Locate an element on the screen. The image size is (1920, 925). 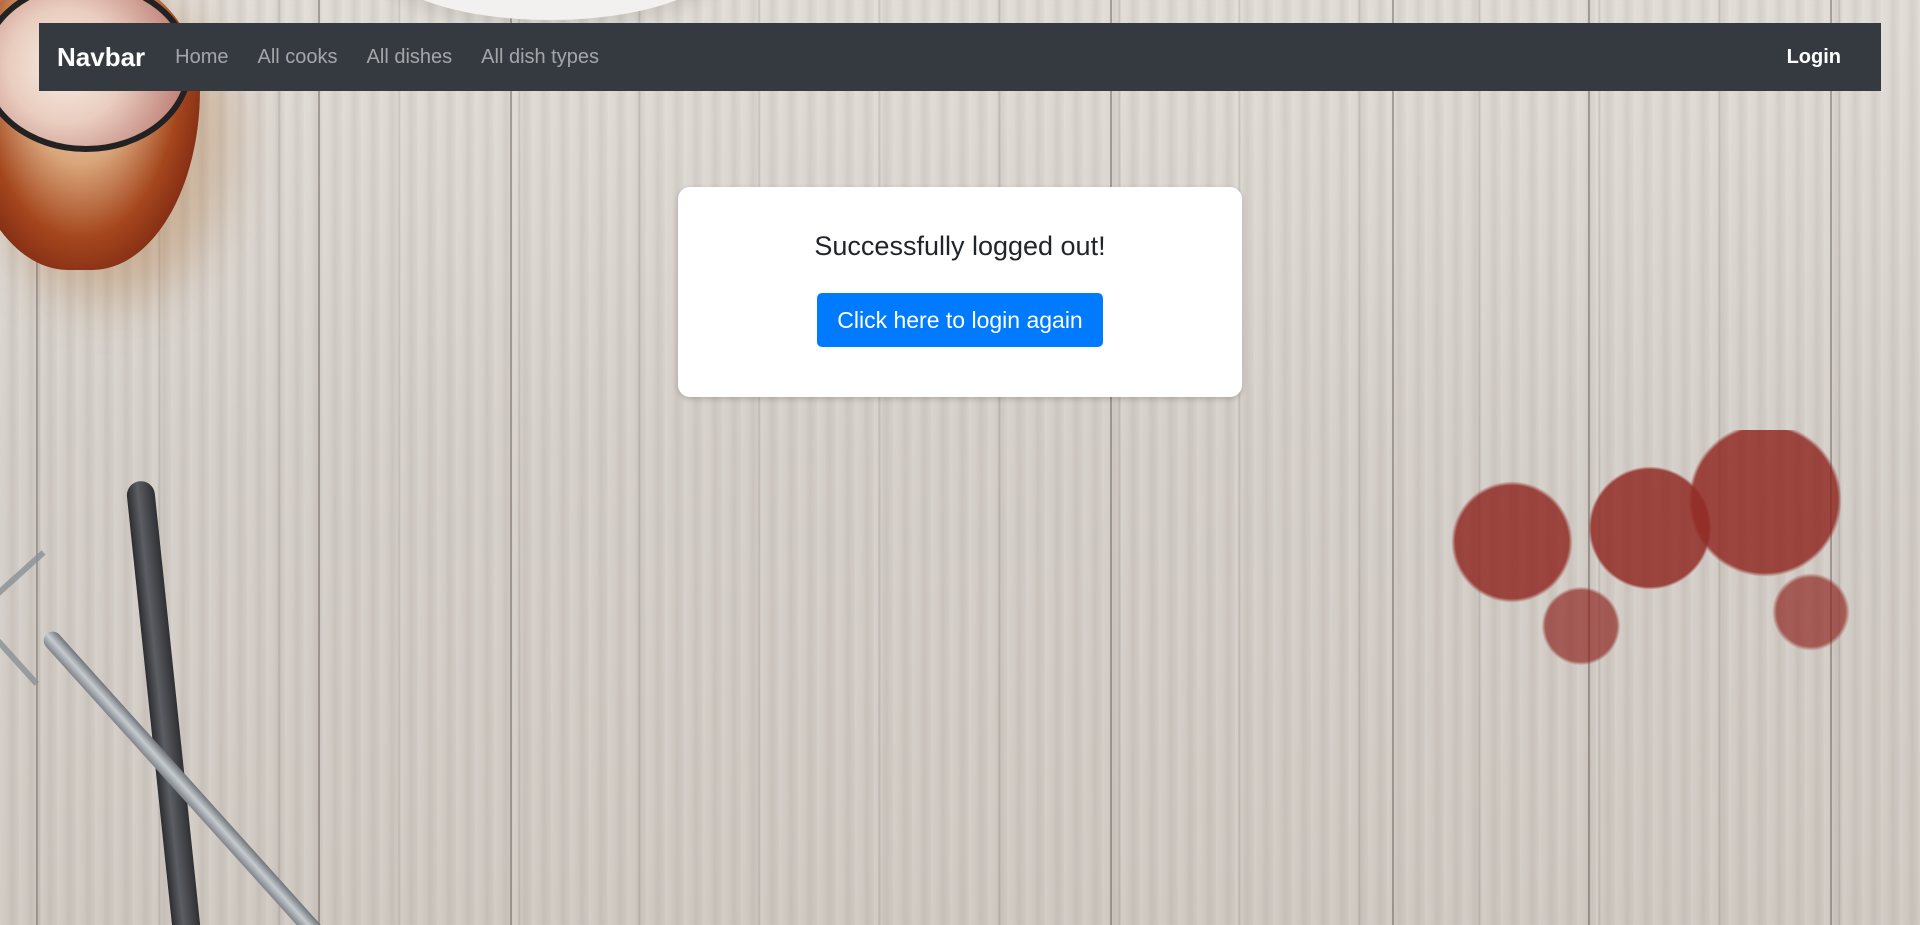
nav-link-all-dish-types: All dish types is located at coordinates (540, 57).